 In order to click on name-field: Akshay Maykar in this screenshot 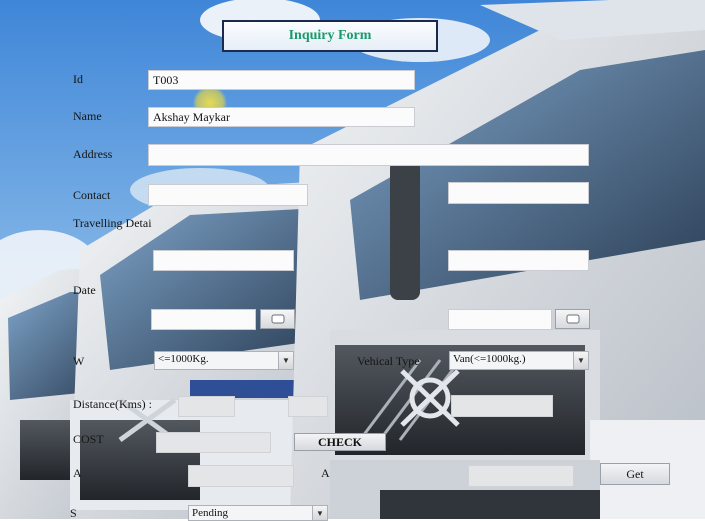, I will do `click(281, 117)`.